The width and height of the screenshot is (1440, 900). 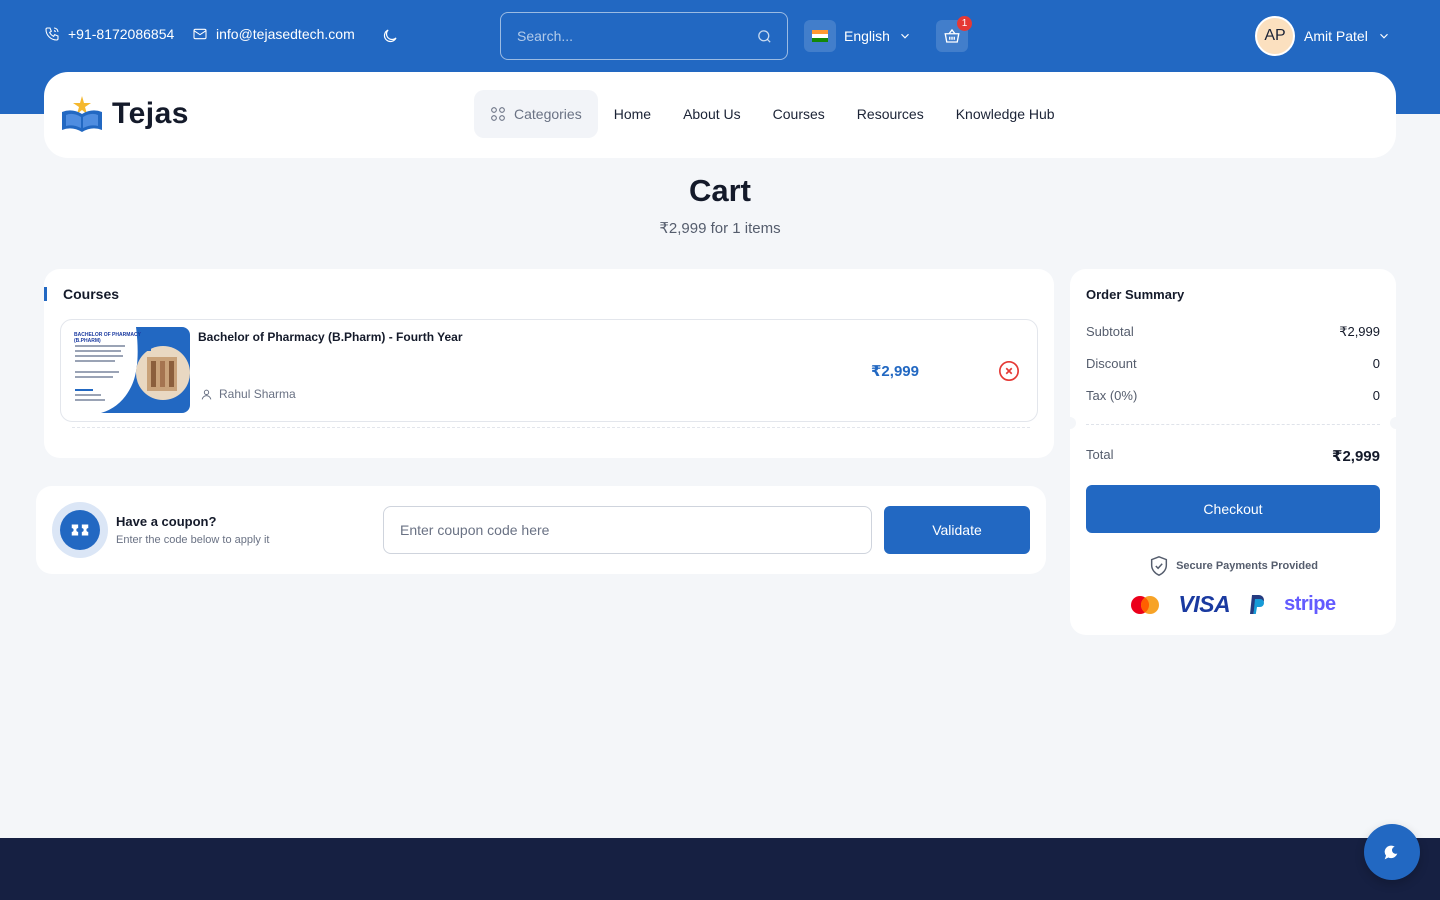 What do you see at coordinates (890, 114) in the screenshot?
I see `nav-link-resources: Resources` at bounding box center [890, 114].